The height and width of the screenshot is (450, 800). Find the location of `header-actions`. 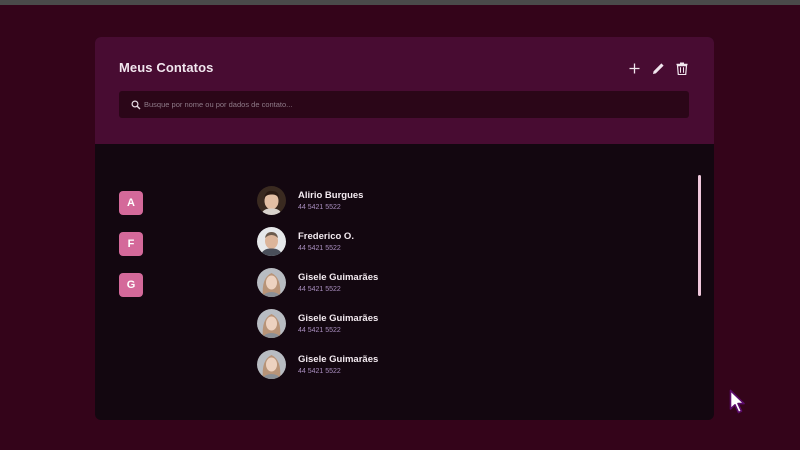

header-actions is located at coordinates (658, 68).